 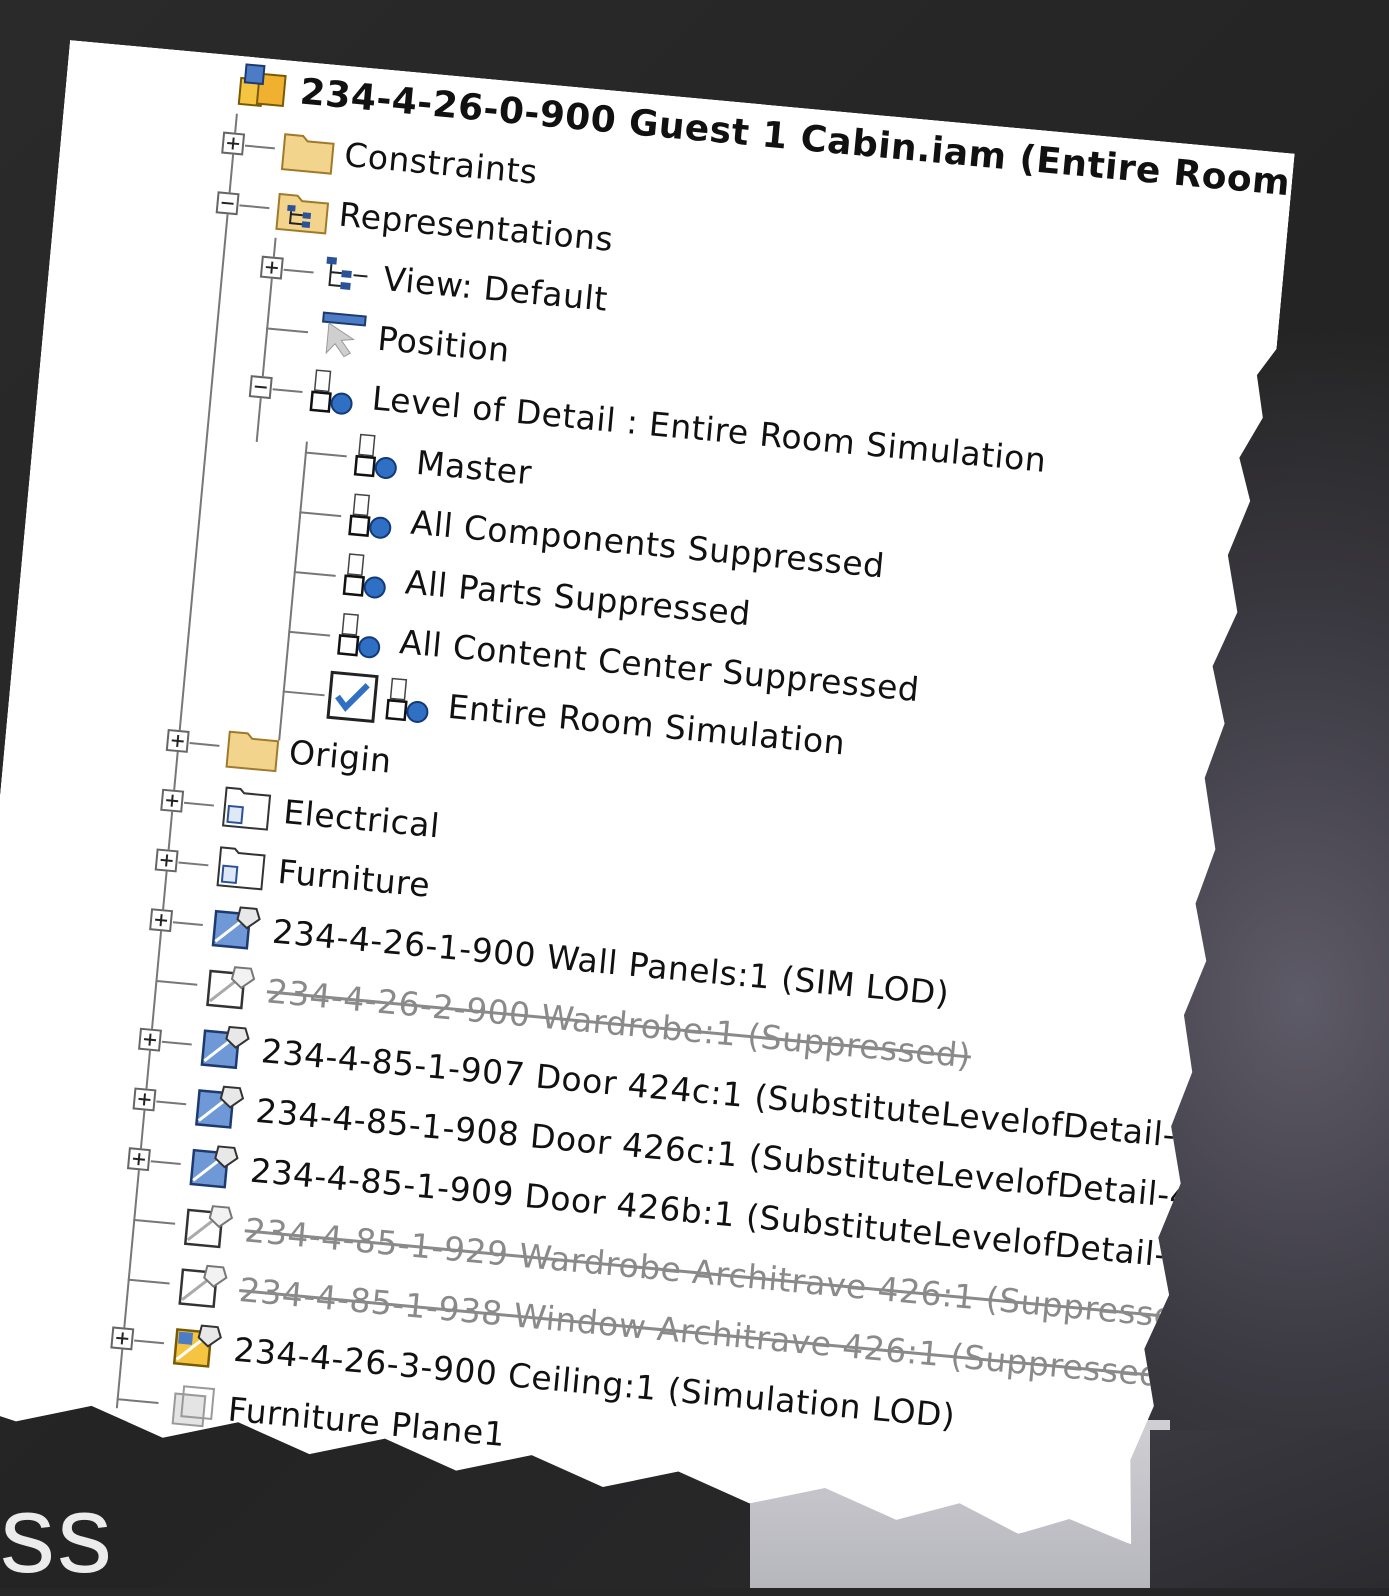 I want to click on expand-origin-button, so click(x=178, y=741).